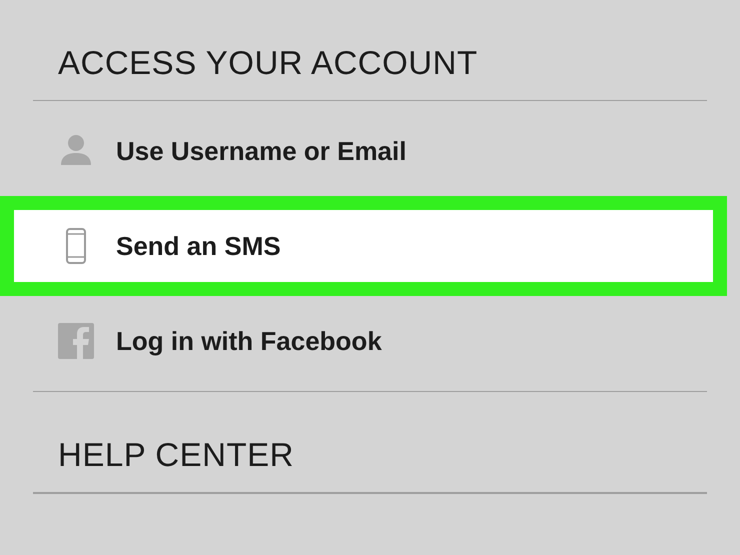 The width and height of the screenshot is (740, 555). I want to click on section-title: HELP CENTER, so click(176, 455).